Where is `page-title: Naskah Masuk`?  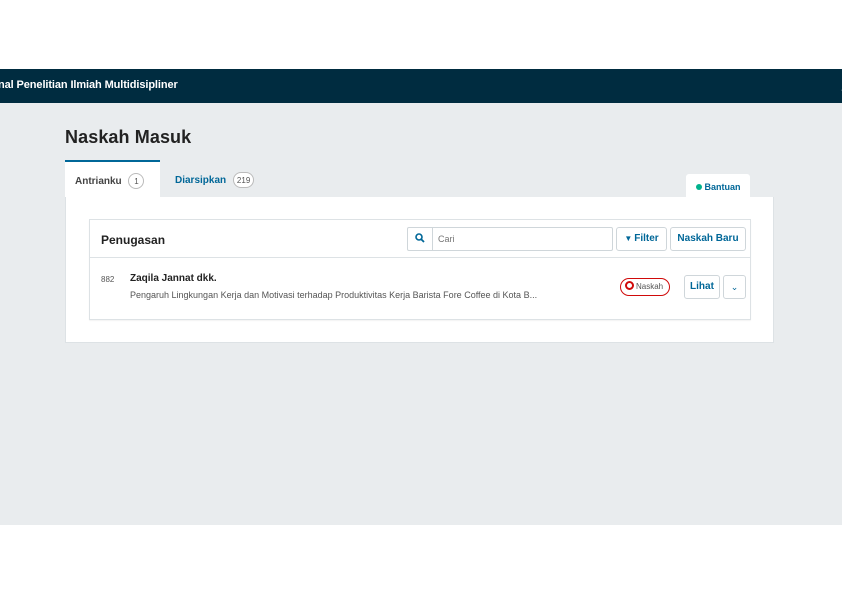 page-title: Naskah Masuk is located at coordinates (128, 137).